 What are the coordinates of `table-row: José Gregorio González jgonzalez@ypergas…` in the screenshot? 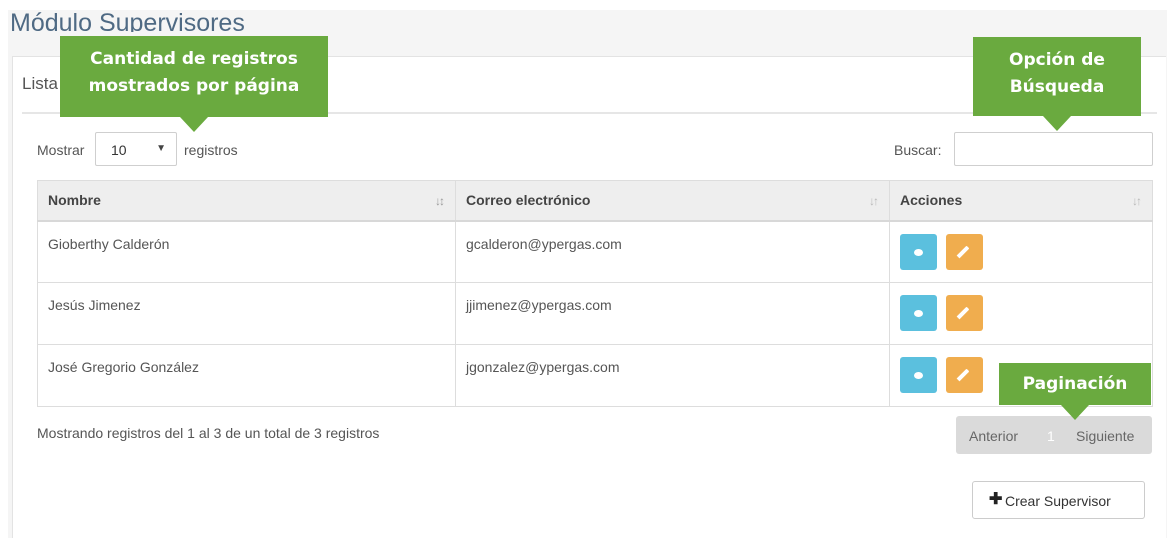 It's located at (595, 375).